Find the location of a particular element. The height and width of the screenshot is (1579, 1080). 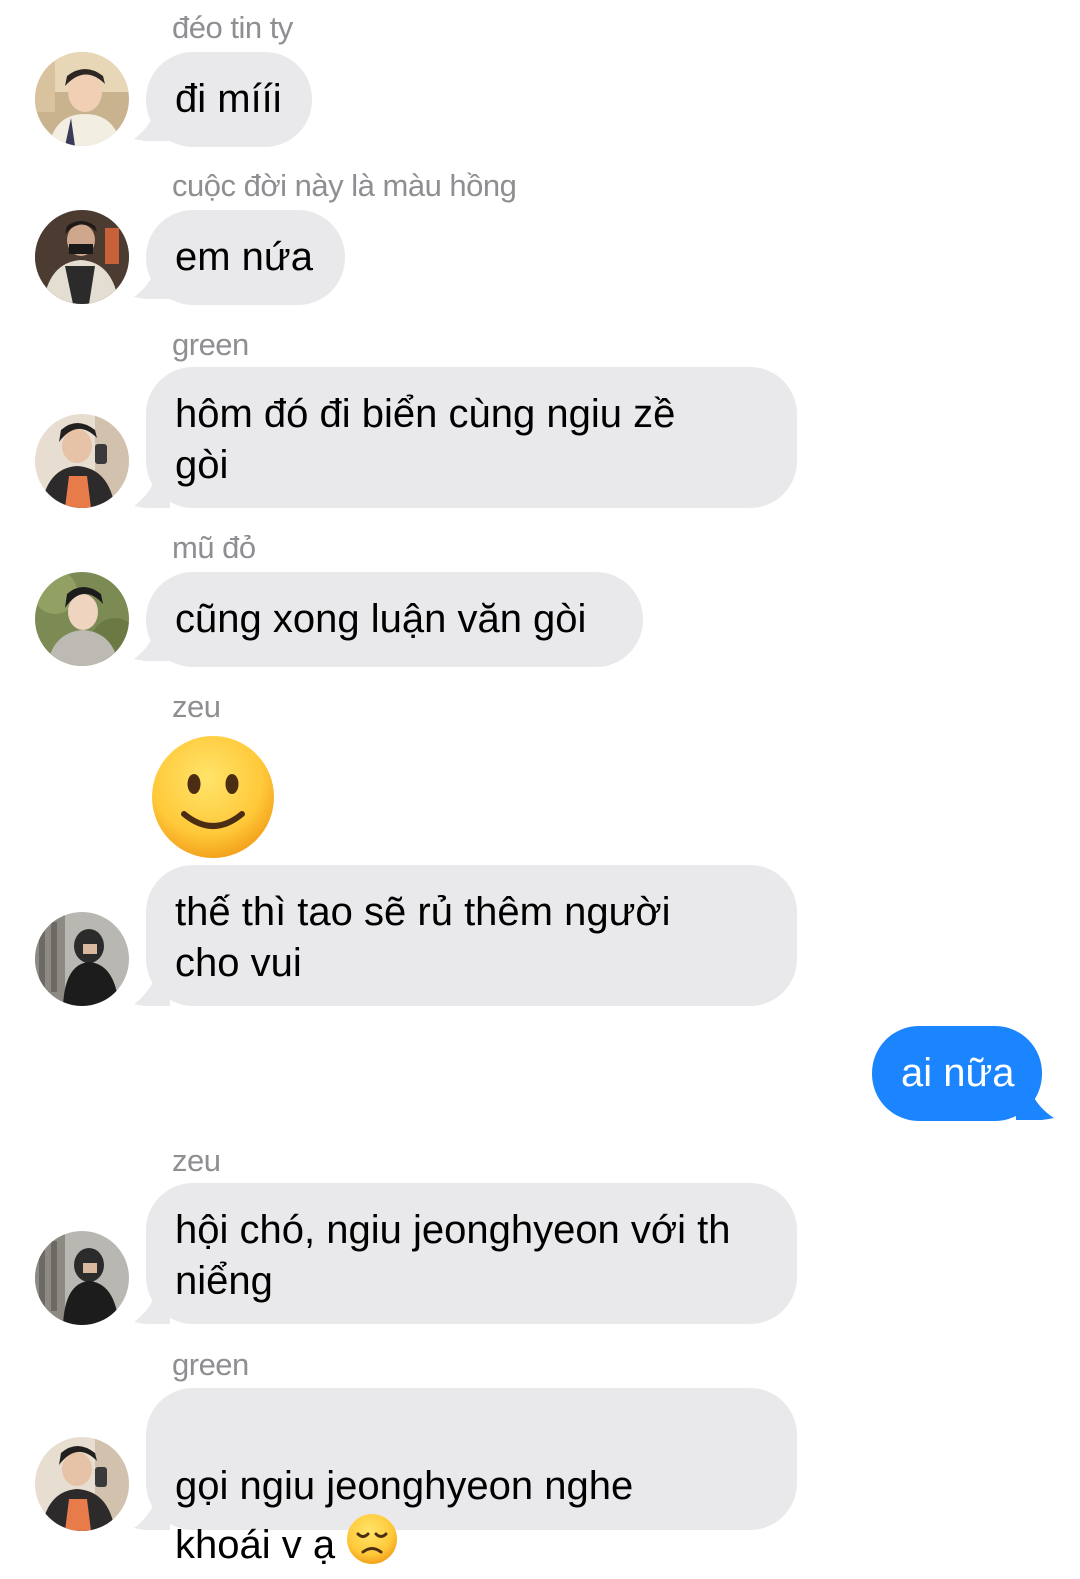

message-bubble: gọi ngiu jeonghyeon nghe khoái v ạ is located at coordinates (471, 1477).